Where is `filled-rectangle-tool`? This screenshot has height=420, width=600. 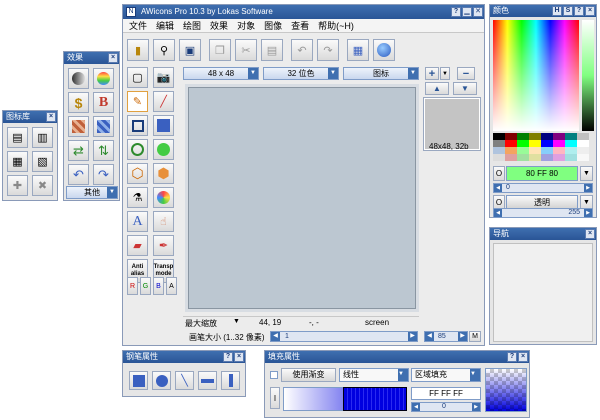
filled-rectangle-tool is located at coordinates (163, 125).